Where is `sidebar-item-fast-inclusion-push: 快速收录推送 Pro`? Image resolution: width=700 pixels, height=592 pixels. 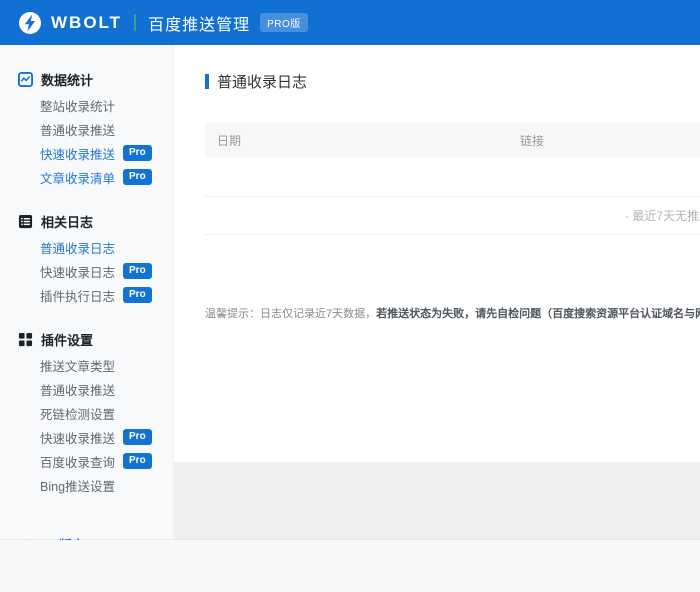
sidebar-item-fast-inclusion-push: 快速收录推送 Pro is located at coordinates (86, 153).